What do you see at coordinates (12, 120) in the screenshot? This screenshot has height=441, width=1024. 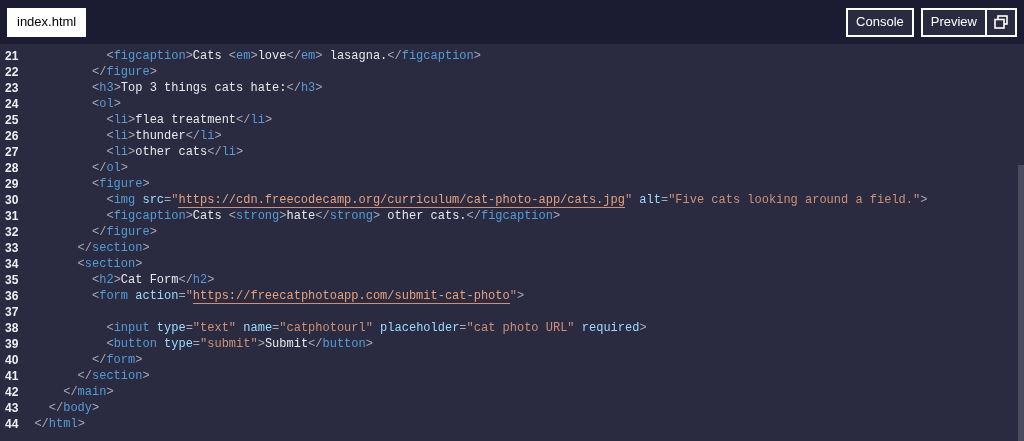 I see `line-number: 25` at bounding box center [12, 120].